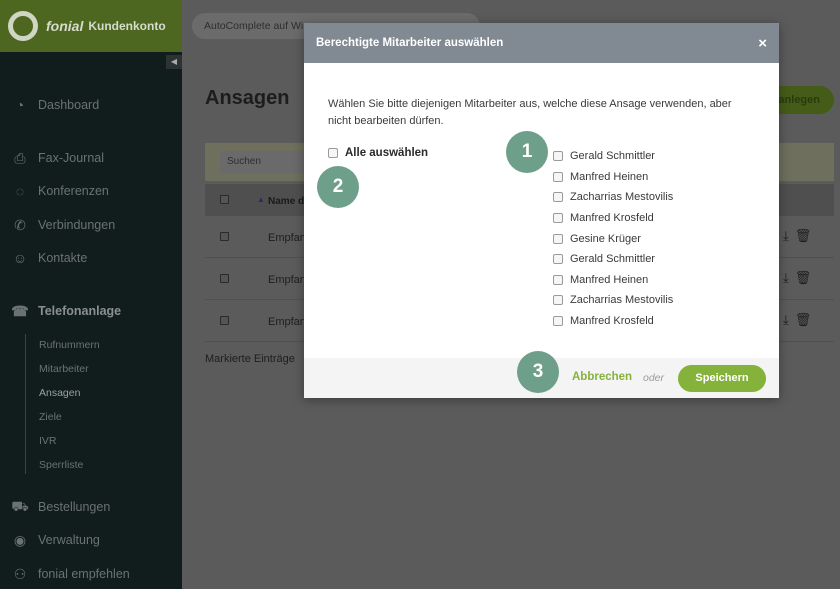 The image size is (840, 589). Describe the element at coordinates (50, 417) in the screenshot. I see `sidebar-subitem-ziele: Ziele` at that location.